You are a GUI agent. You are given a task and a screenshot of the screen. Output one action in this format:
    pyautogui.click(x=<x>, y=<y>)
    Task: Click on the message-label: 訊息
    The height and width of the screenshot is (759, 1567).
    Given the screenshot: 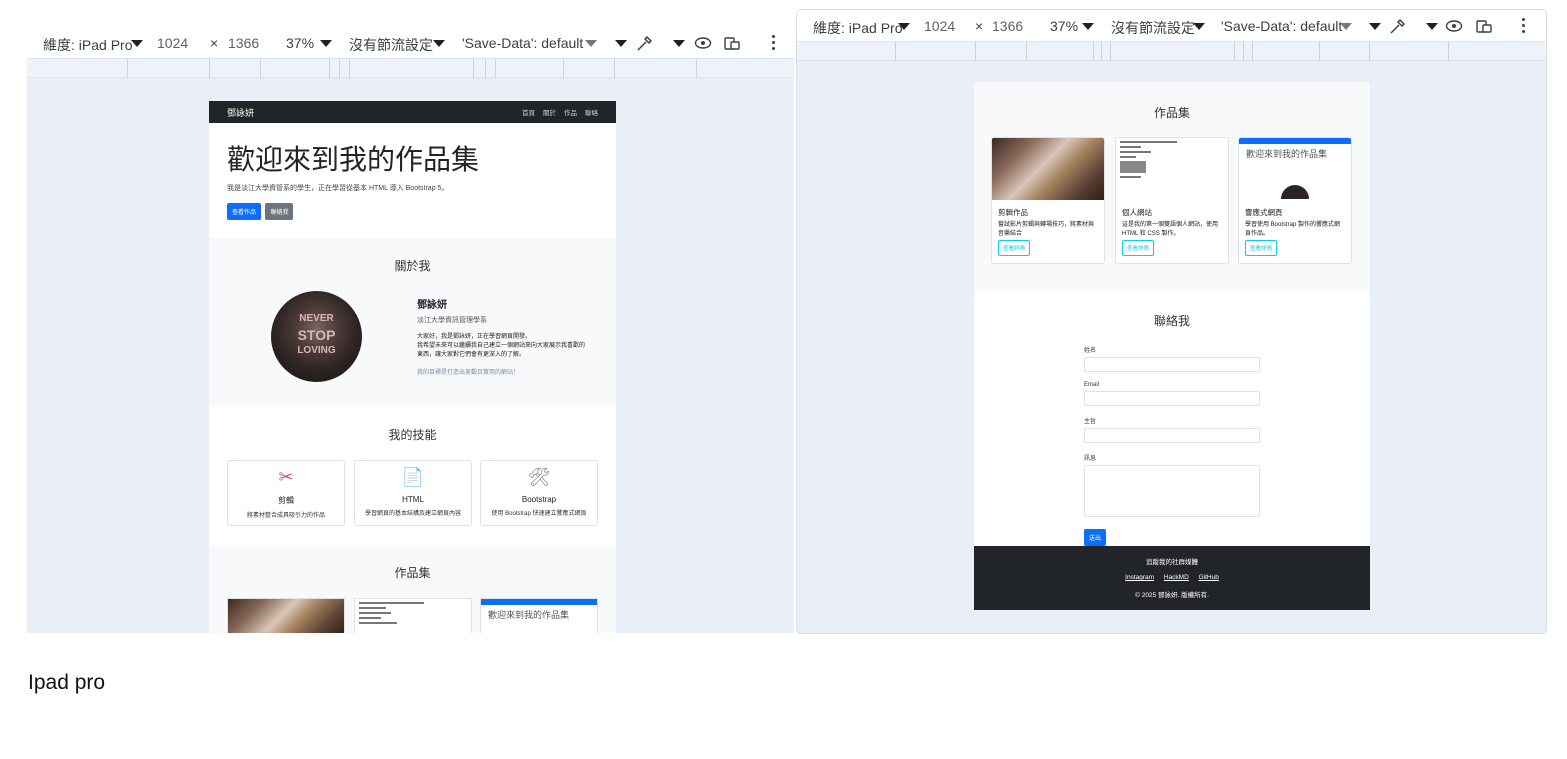 What is the action you would take?
    pyautogui.click(x=1090, y=459)
    